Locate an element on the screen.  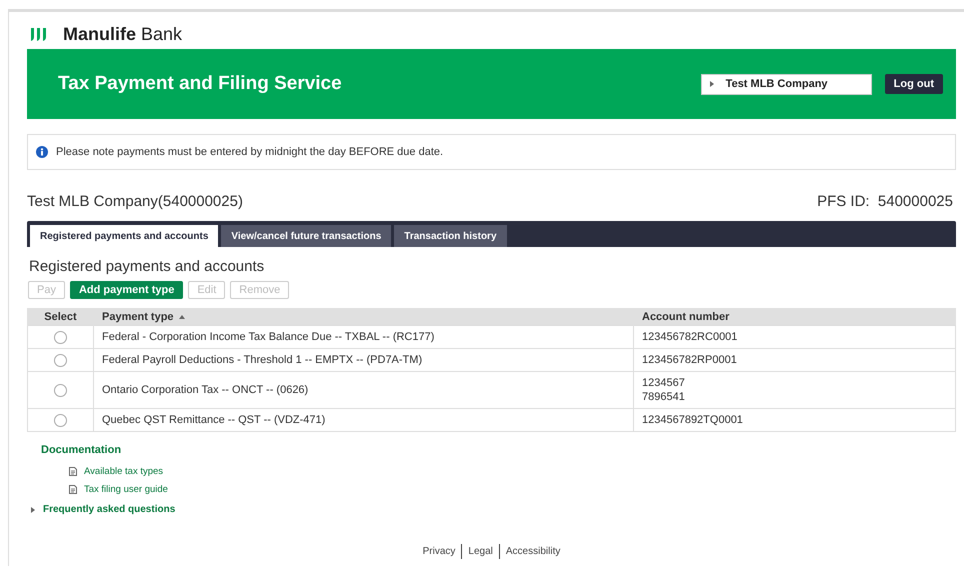
document-link: Tax filing user guide is located at coordinates (126, 489).